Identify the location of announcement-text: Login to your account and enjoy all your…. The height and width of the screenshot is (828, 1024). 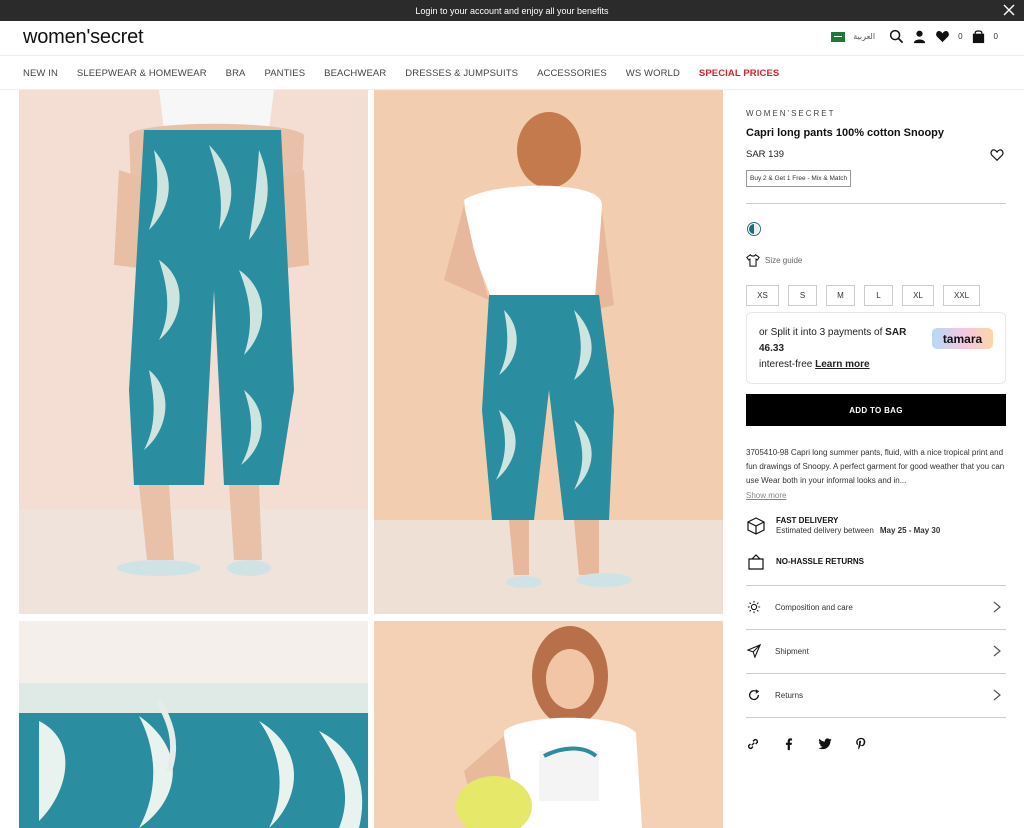
(511, 11).